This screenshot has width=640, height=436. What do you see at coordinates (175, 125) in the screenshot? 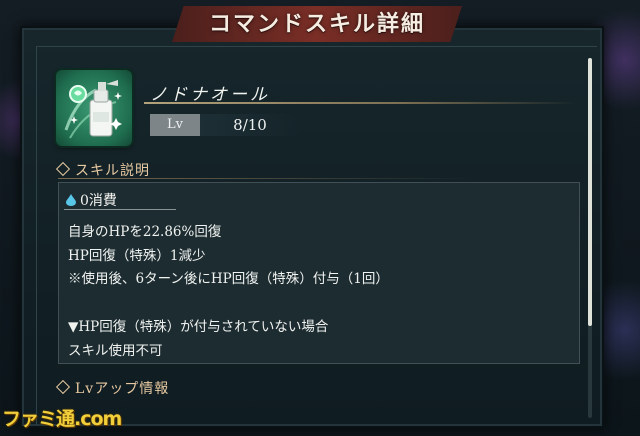
I see `level-label: Lv` at bounding box center [175, 125].